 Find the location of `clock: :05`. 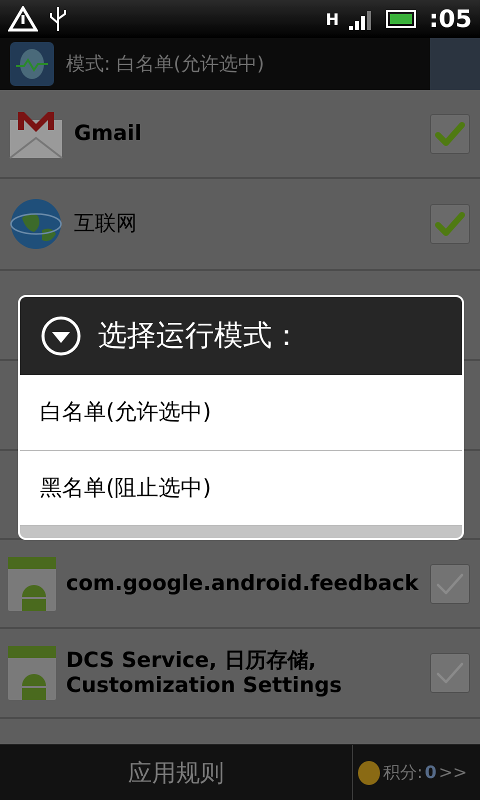

clock: :05 is located at coordinates (450, 19).